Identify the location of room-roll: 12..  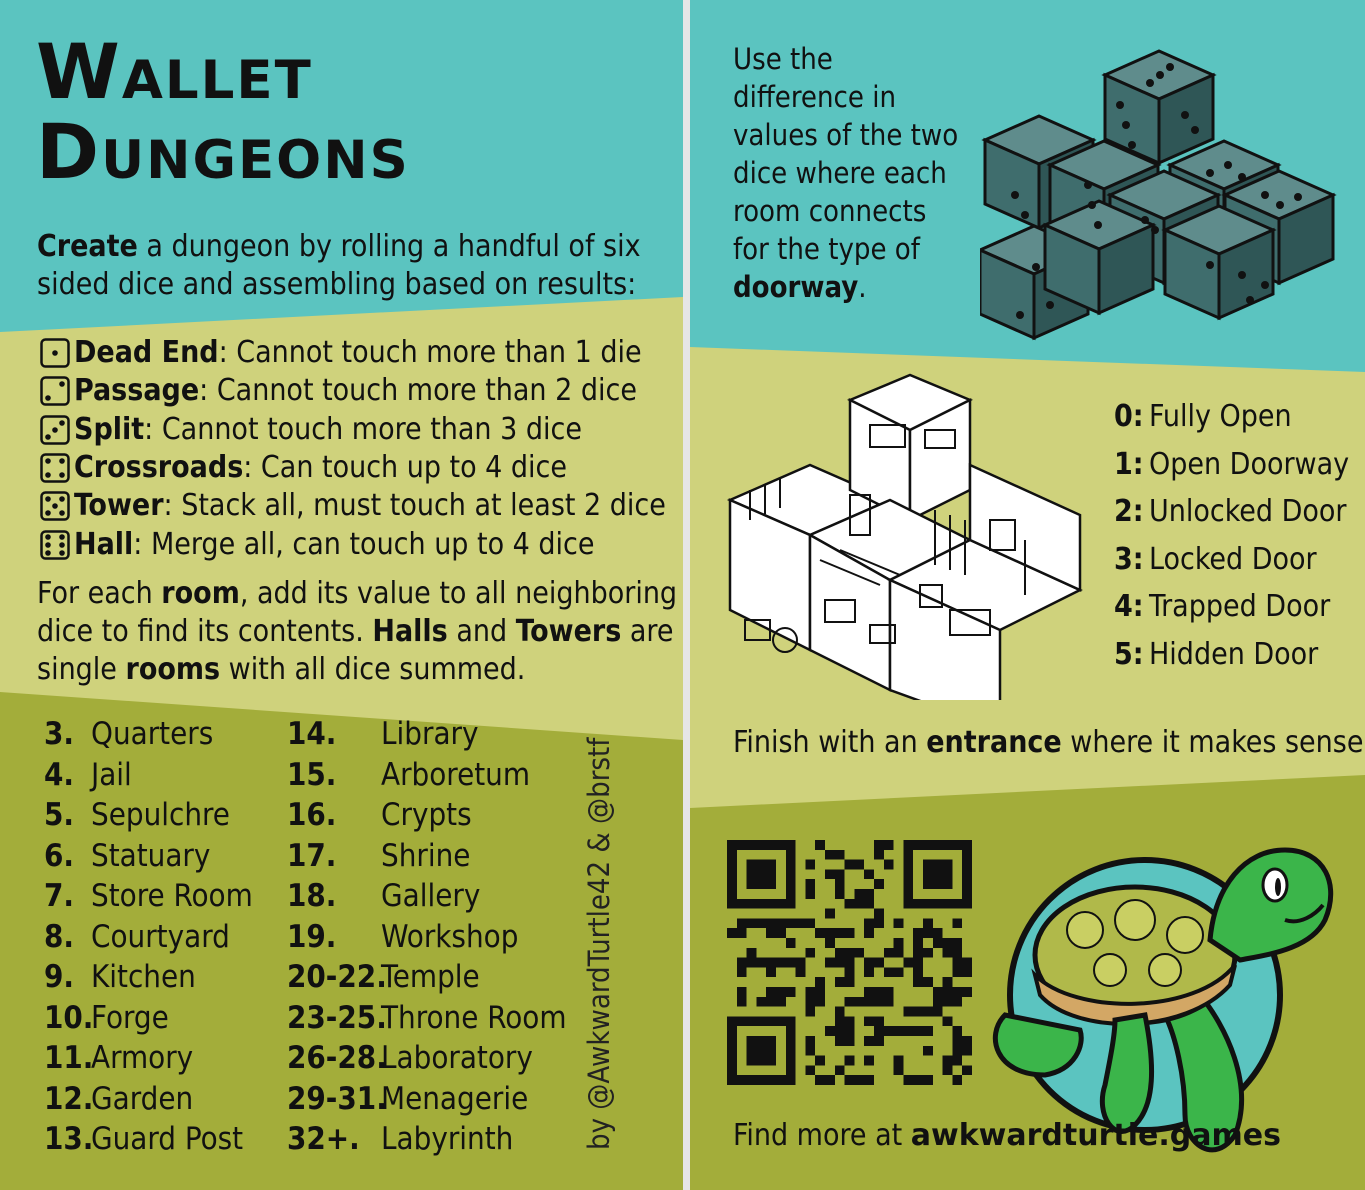
(69, 1098).